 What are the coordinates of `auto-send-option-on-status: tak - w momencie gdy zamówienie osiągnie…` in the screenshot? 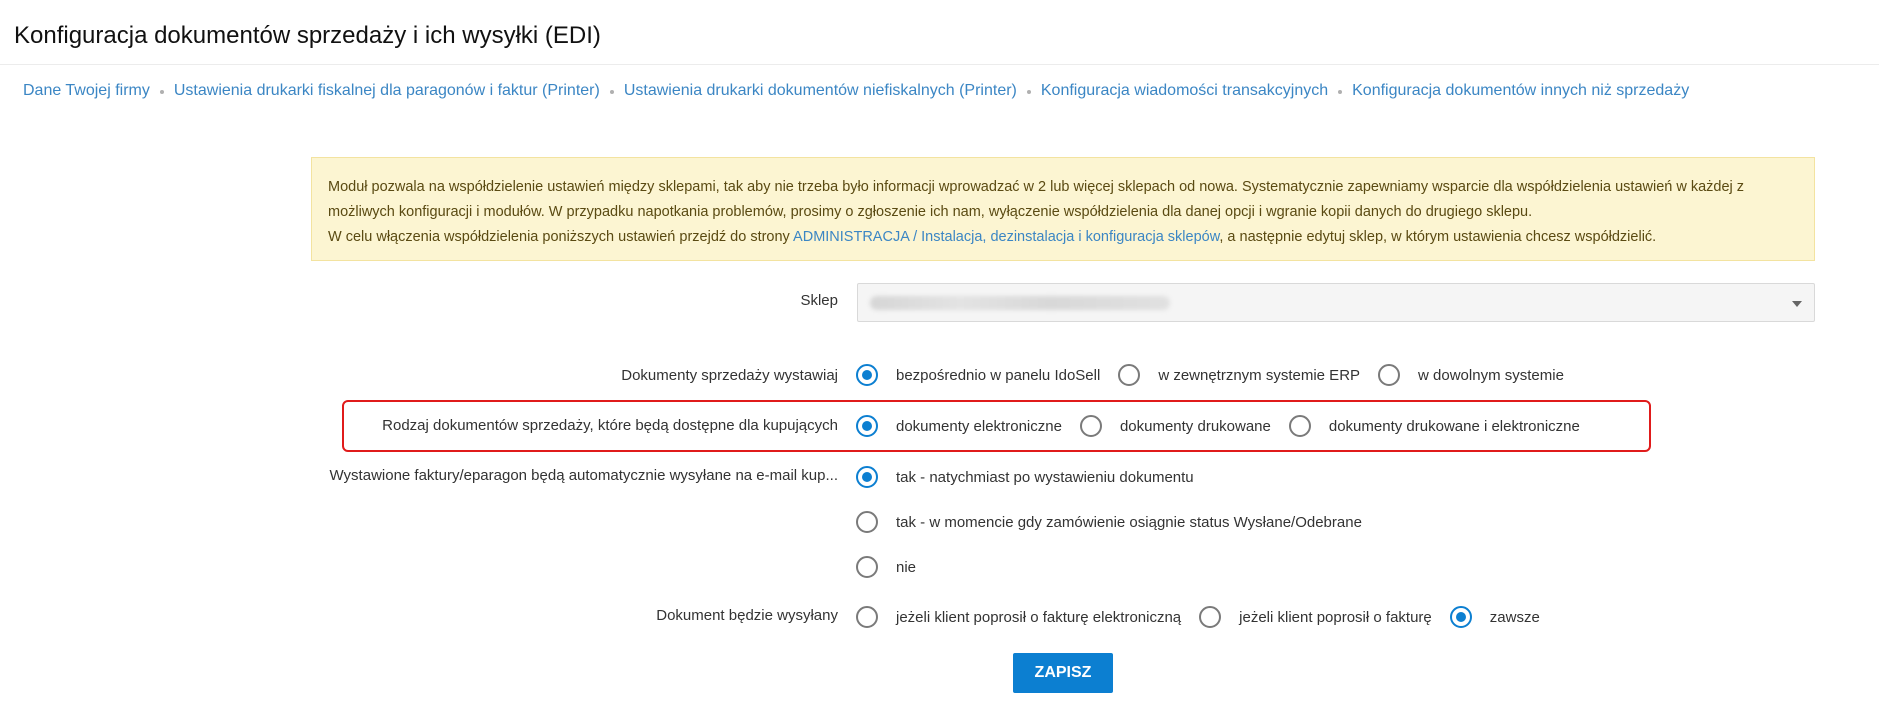 It's located at (1109, 522).